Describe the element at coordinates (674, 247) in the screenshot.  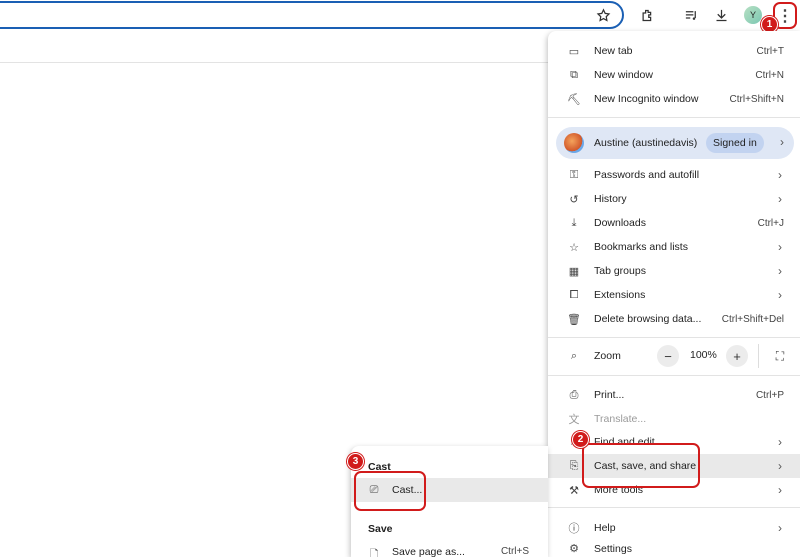
I see `menu-item-bookmarks: ☆ Bookmarks and lists ›` at that location.